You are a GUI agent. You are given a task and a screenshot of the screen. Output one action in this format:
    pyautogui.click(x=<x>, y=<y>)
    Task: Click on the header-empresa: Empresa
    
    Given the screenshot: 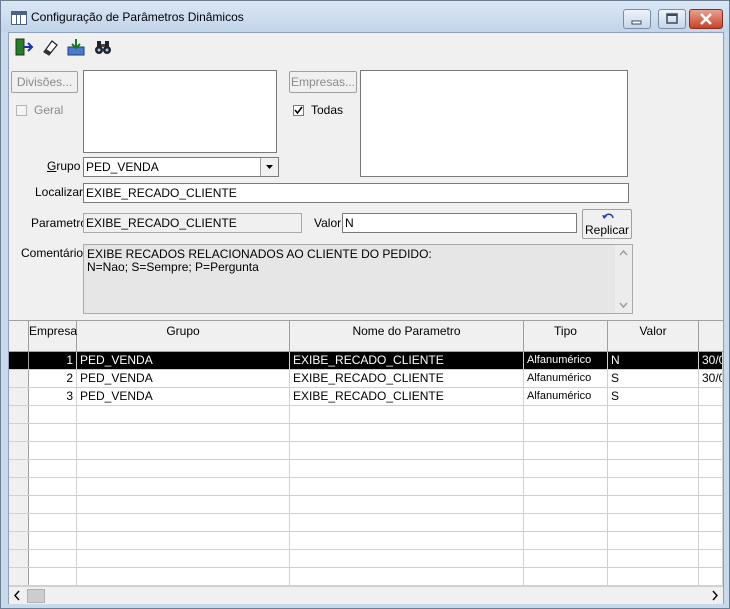 What is the action you would take?
    pyautogui.click(x=53, y=336)
    